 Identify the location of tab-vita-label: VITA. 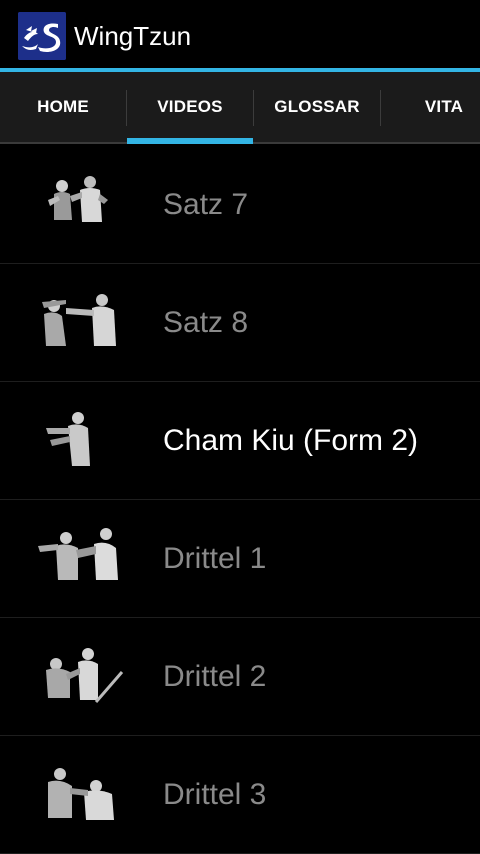
(444, 106).